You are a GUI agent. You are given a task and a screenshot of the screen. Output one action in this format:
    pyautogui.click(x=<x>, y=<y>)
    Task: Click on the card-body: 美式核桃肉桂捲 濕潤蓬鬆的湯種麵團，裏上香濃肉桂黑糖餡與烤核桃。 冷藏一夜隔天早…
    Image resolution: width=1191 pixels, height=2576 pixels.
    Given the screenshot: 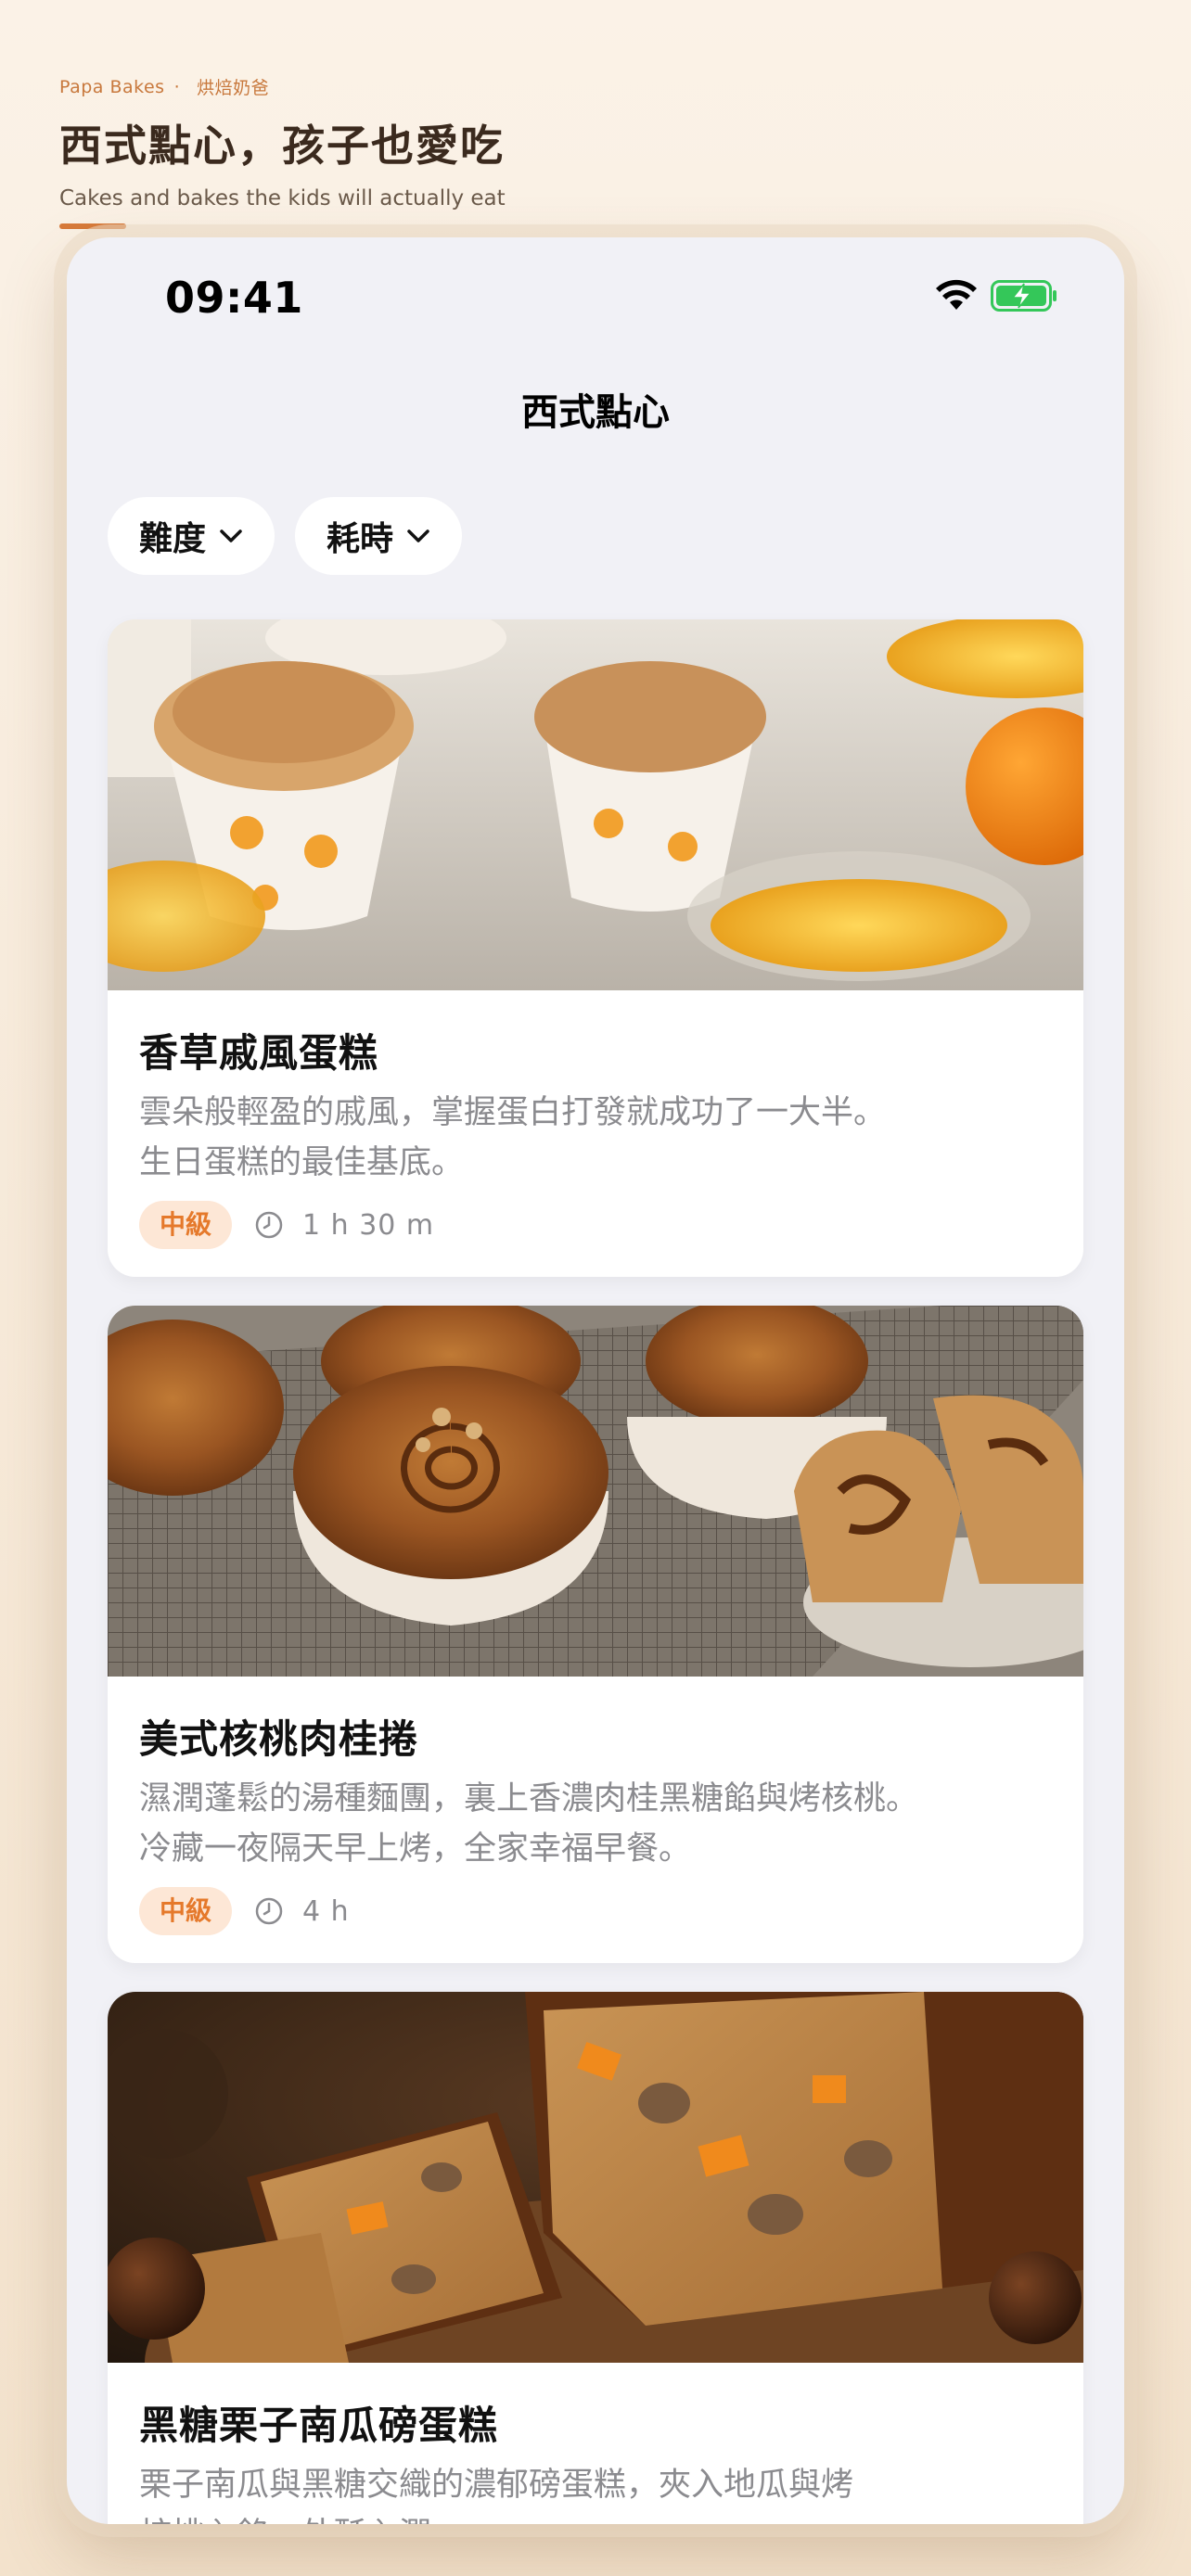 What is the action you would take?
    pyautogui.click(x=595, y=1820)
    